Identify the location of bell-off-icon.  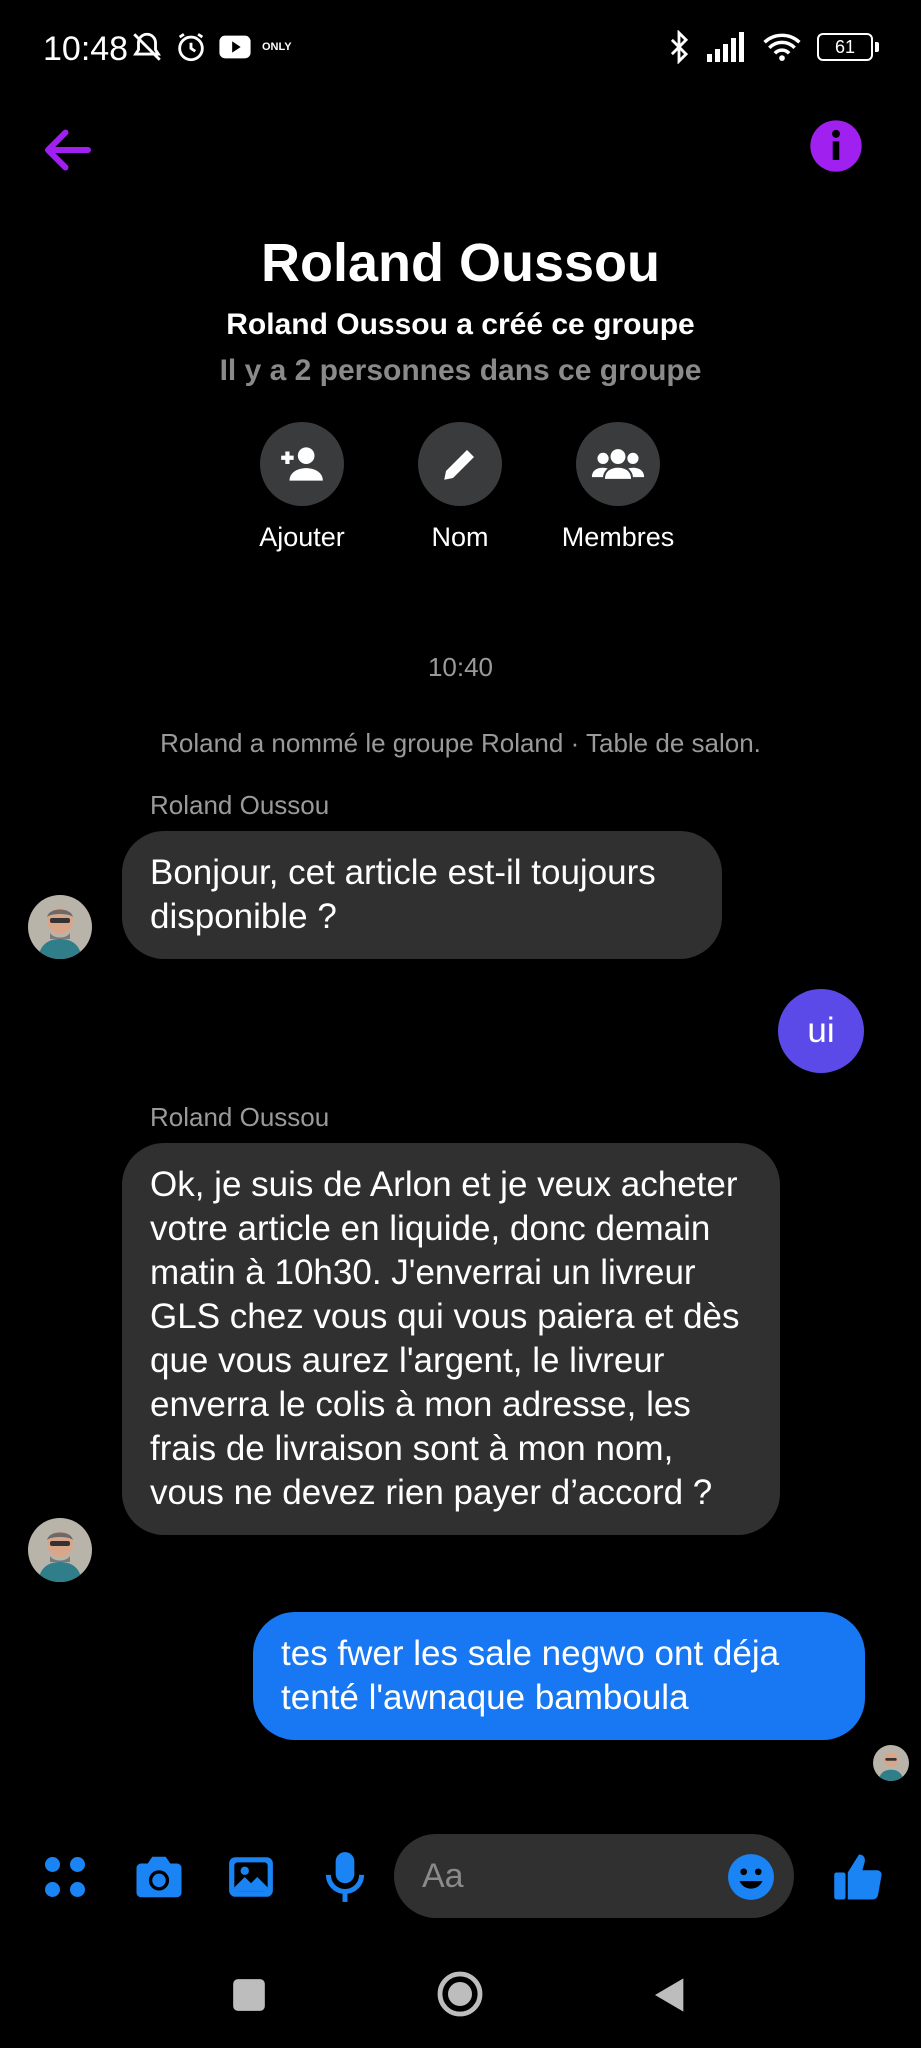
(147, 46).